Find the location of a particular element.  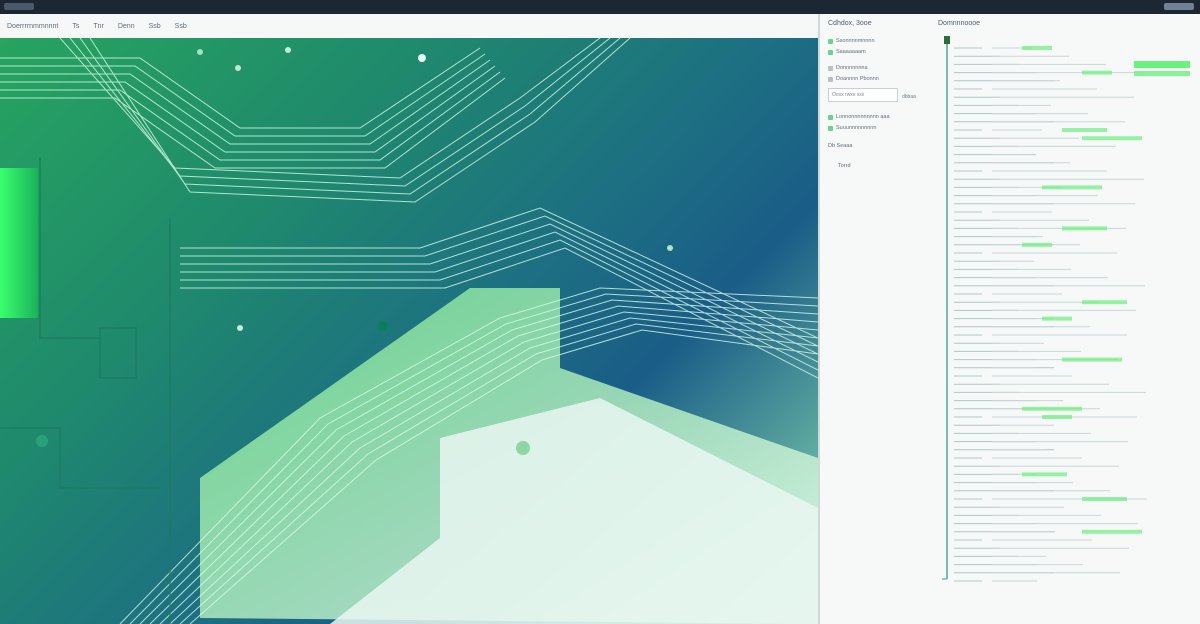

layer-item-5: Lonnonnnnnnnnn aaa is located at coordinates (863, 117).